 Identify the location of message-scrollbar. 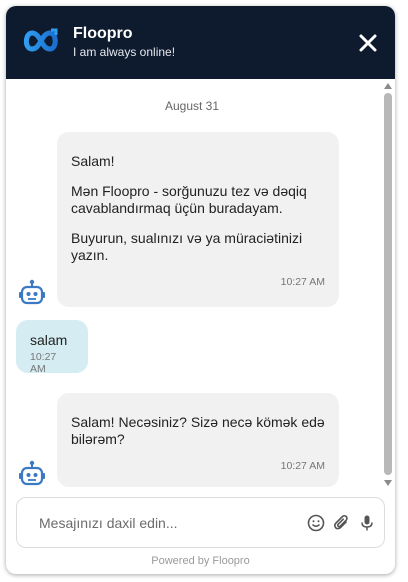
(388, 285).